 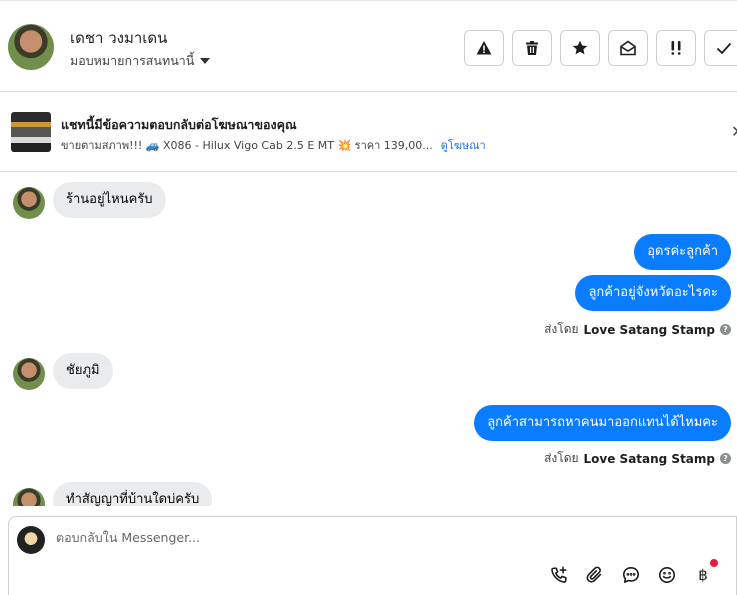 What do you see at coordinates (83, 371) in the screenshot?
I see `message-bubble-incoming: ชัยภูมิ` at bounding box center [83, 371].